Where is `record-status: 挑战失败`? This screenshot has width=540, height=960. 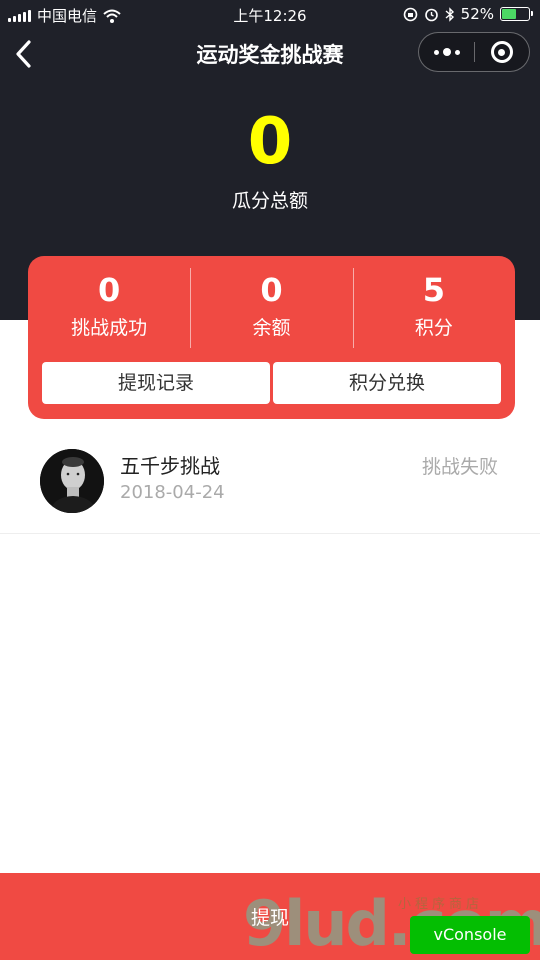 record-status: 挑战失败 is located at coordinates (459, 467).